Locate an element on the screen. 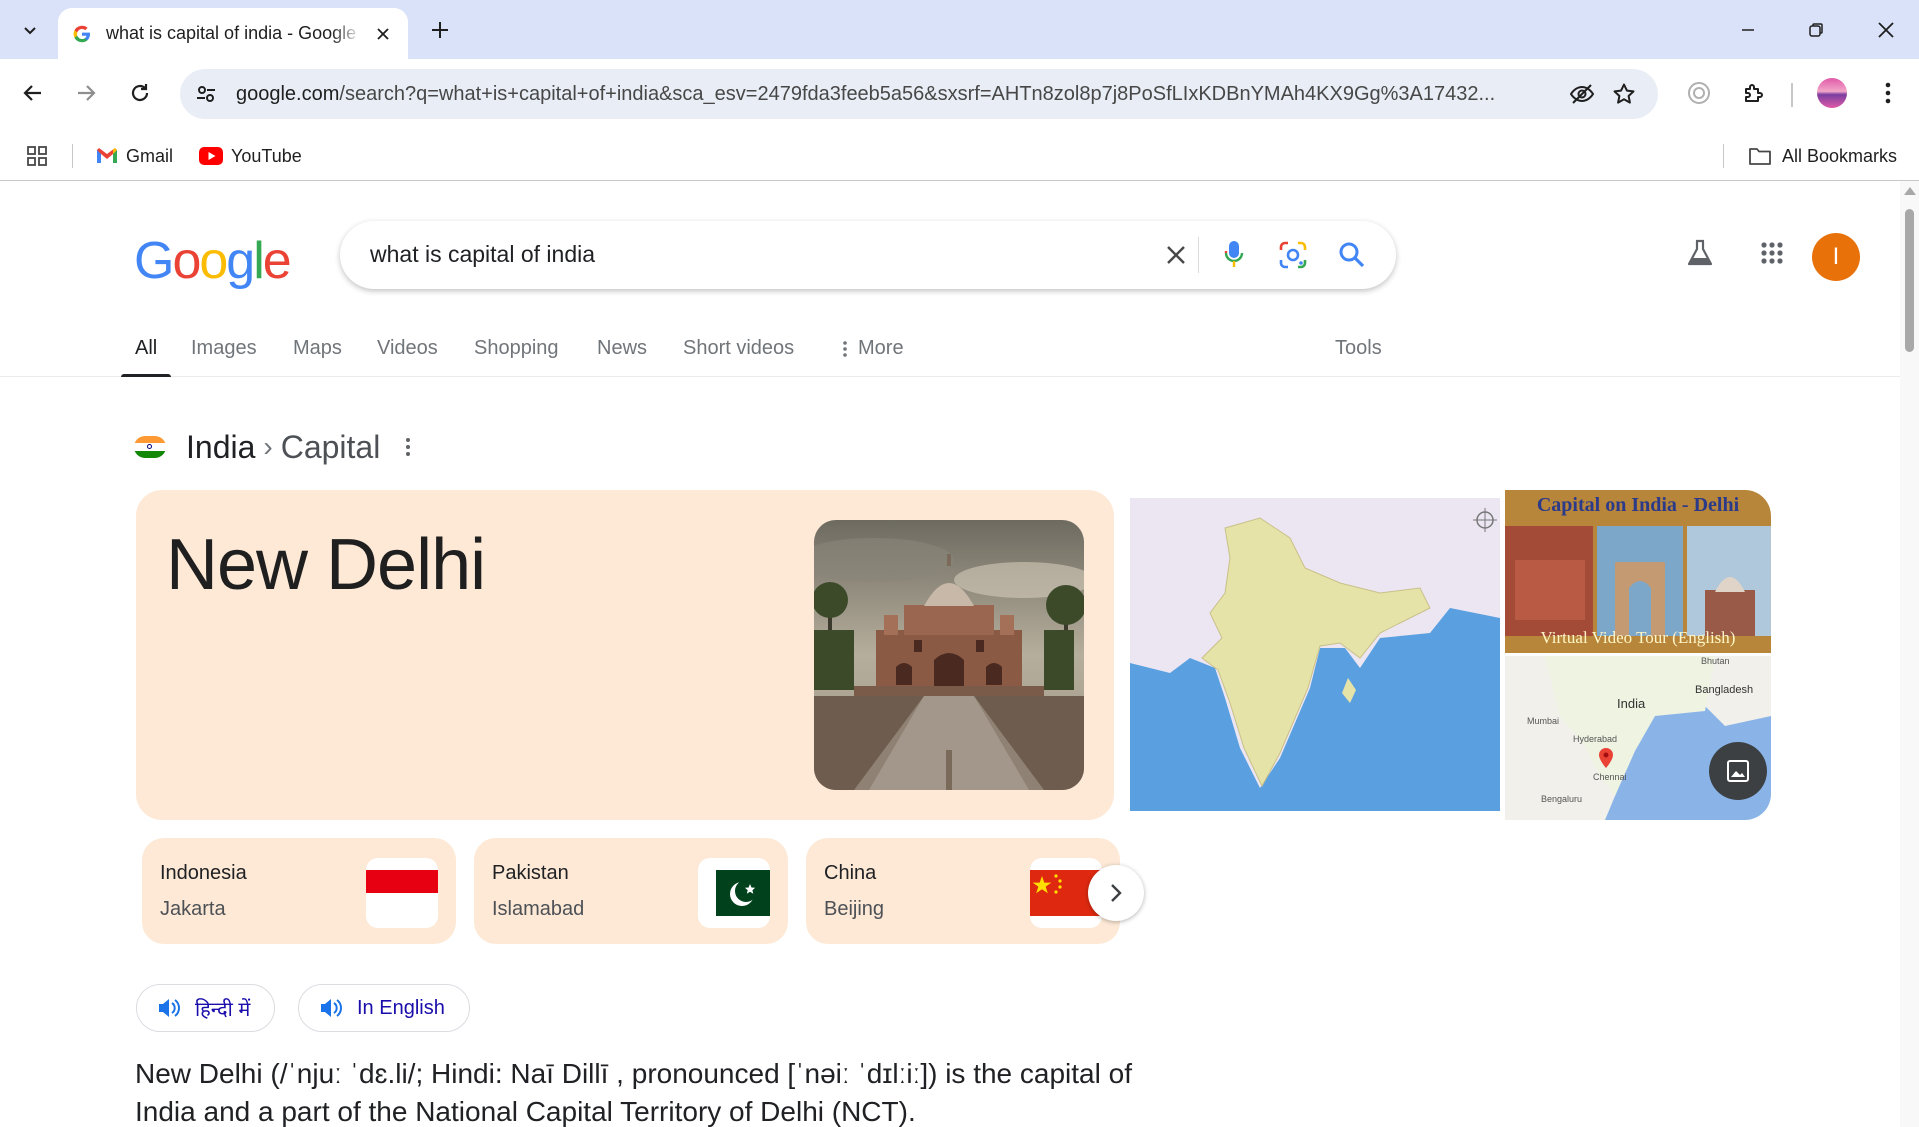 Image resolution: width=1919 pixels, height=1127 pixels. tab-maps: Maps is located at coordinates (317, 353).